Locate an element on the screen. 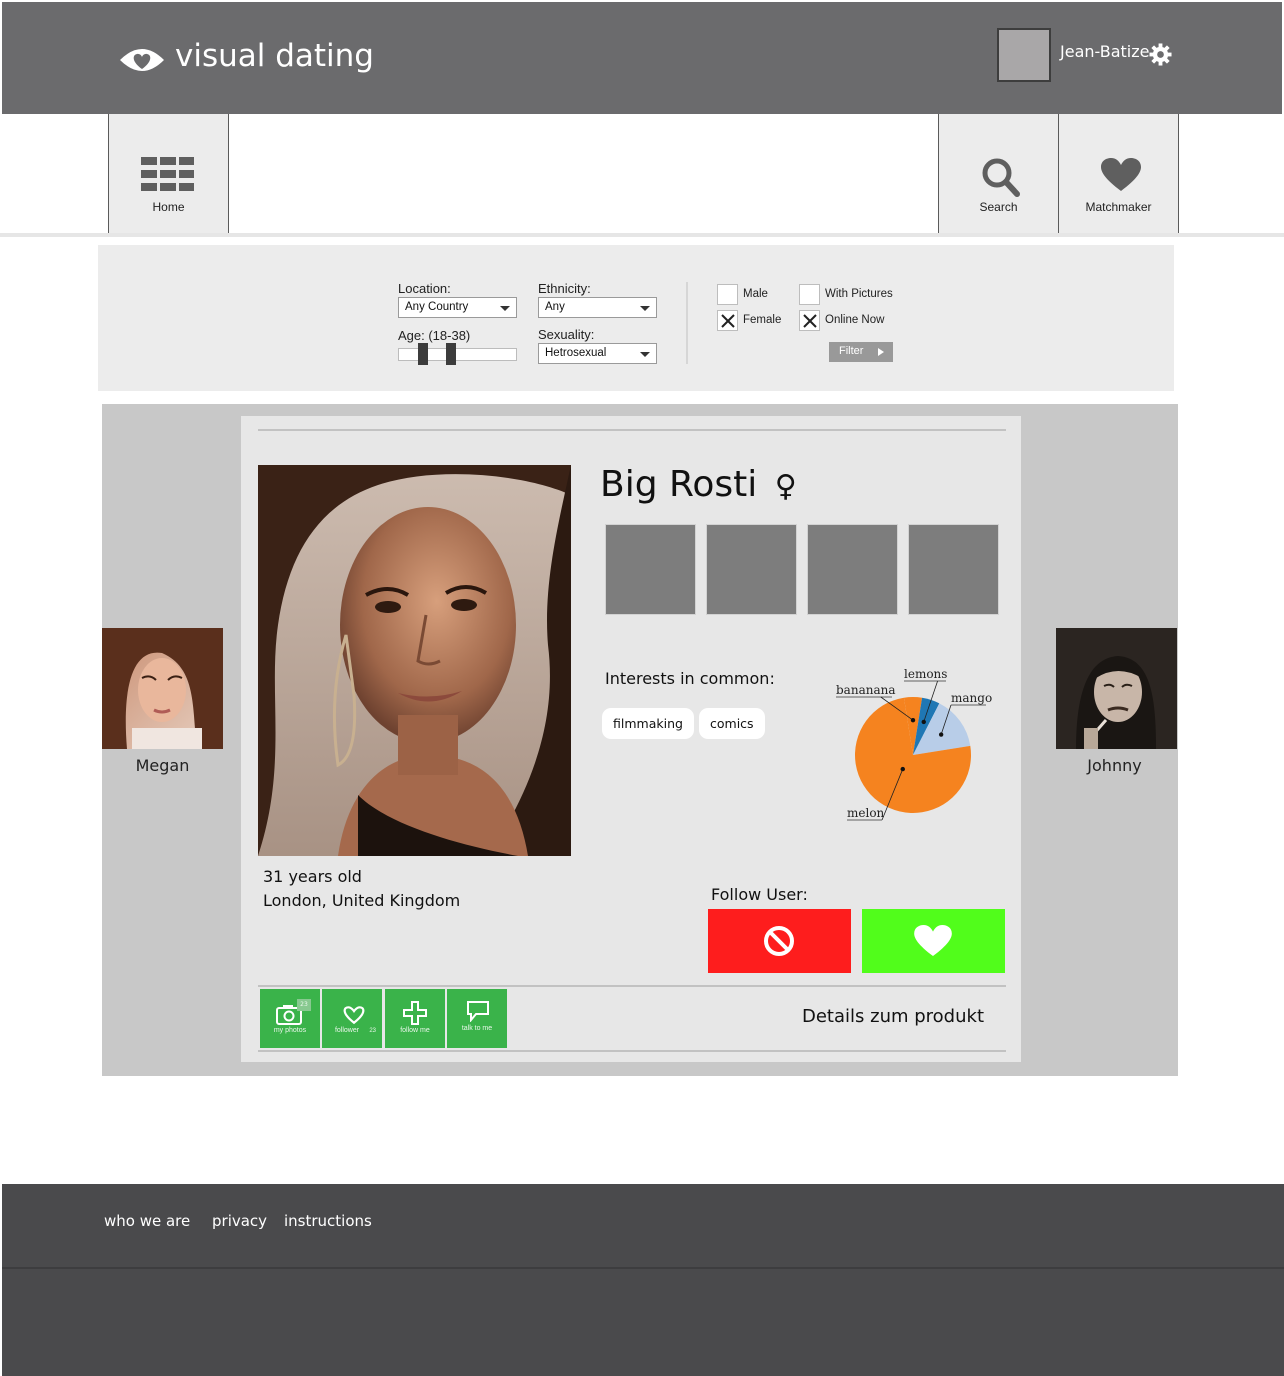 The width and height of the screenshot is (1284, 1376). prev-profile-photo is located at coordinates (162, 688).